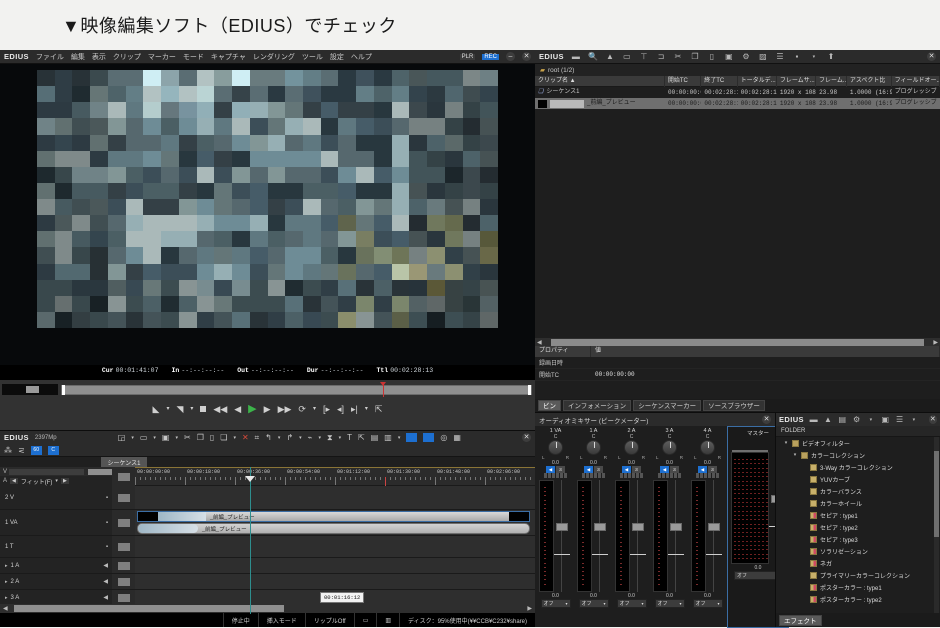 This screenshot has height=628, width=940. What do you see at coordinates (354, 409) in the screenshot?
I see `goto-icon: ▸|` at bounding box center [354, 409].